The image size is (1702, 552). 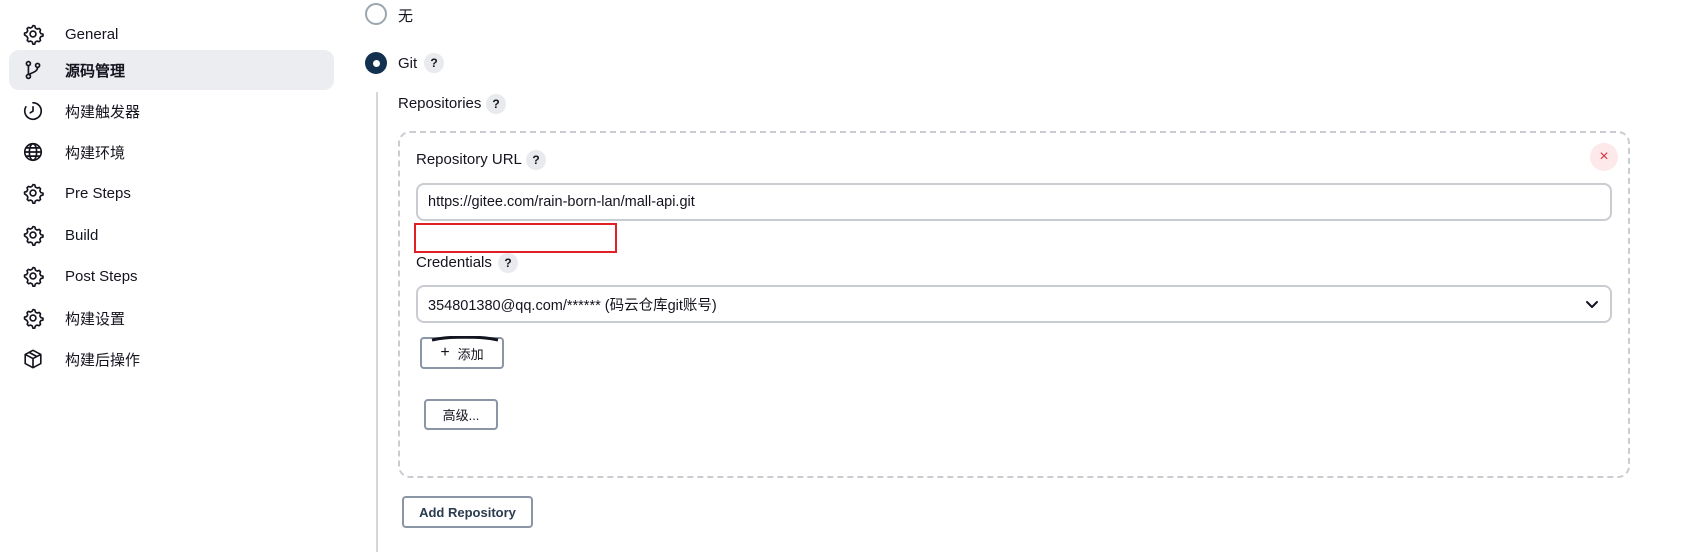 What do you see at coordinates (103, 360) in the screenshot?
I see `sidebar-item-label: 构建后操作` at bounding box center [103, 360].